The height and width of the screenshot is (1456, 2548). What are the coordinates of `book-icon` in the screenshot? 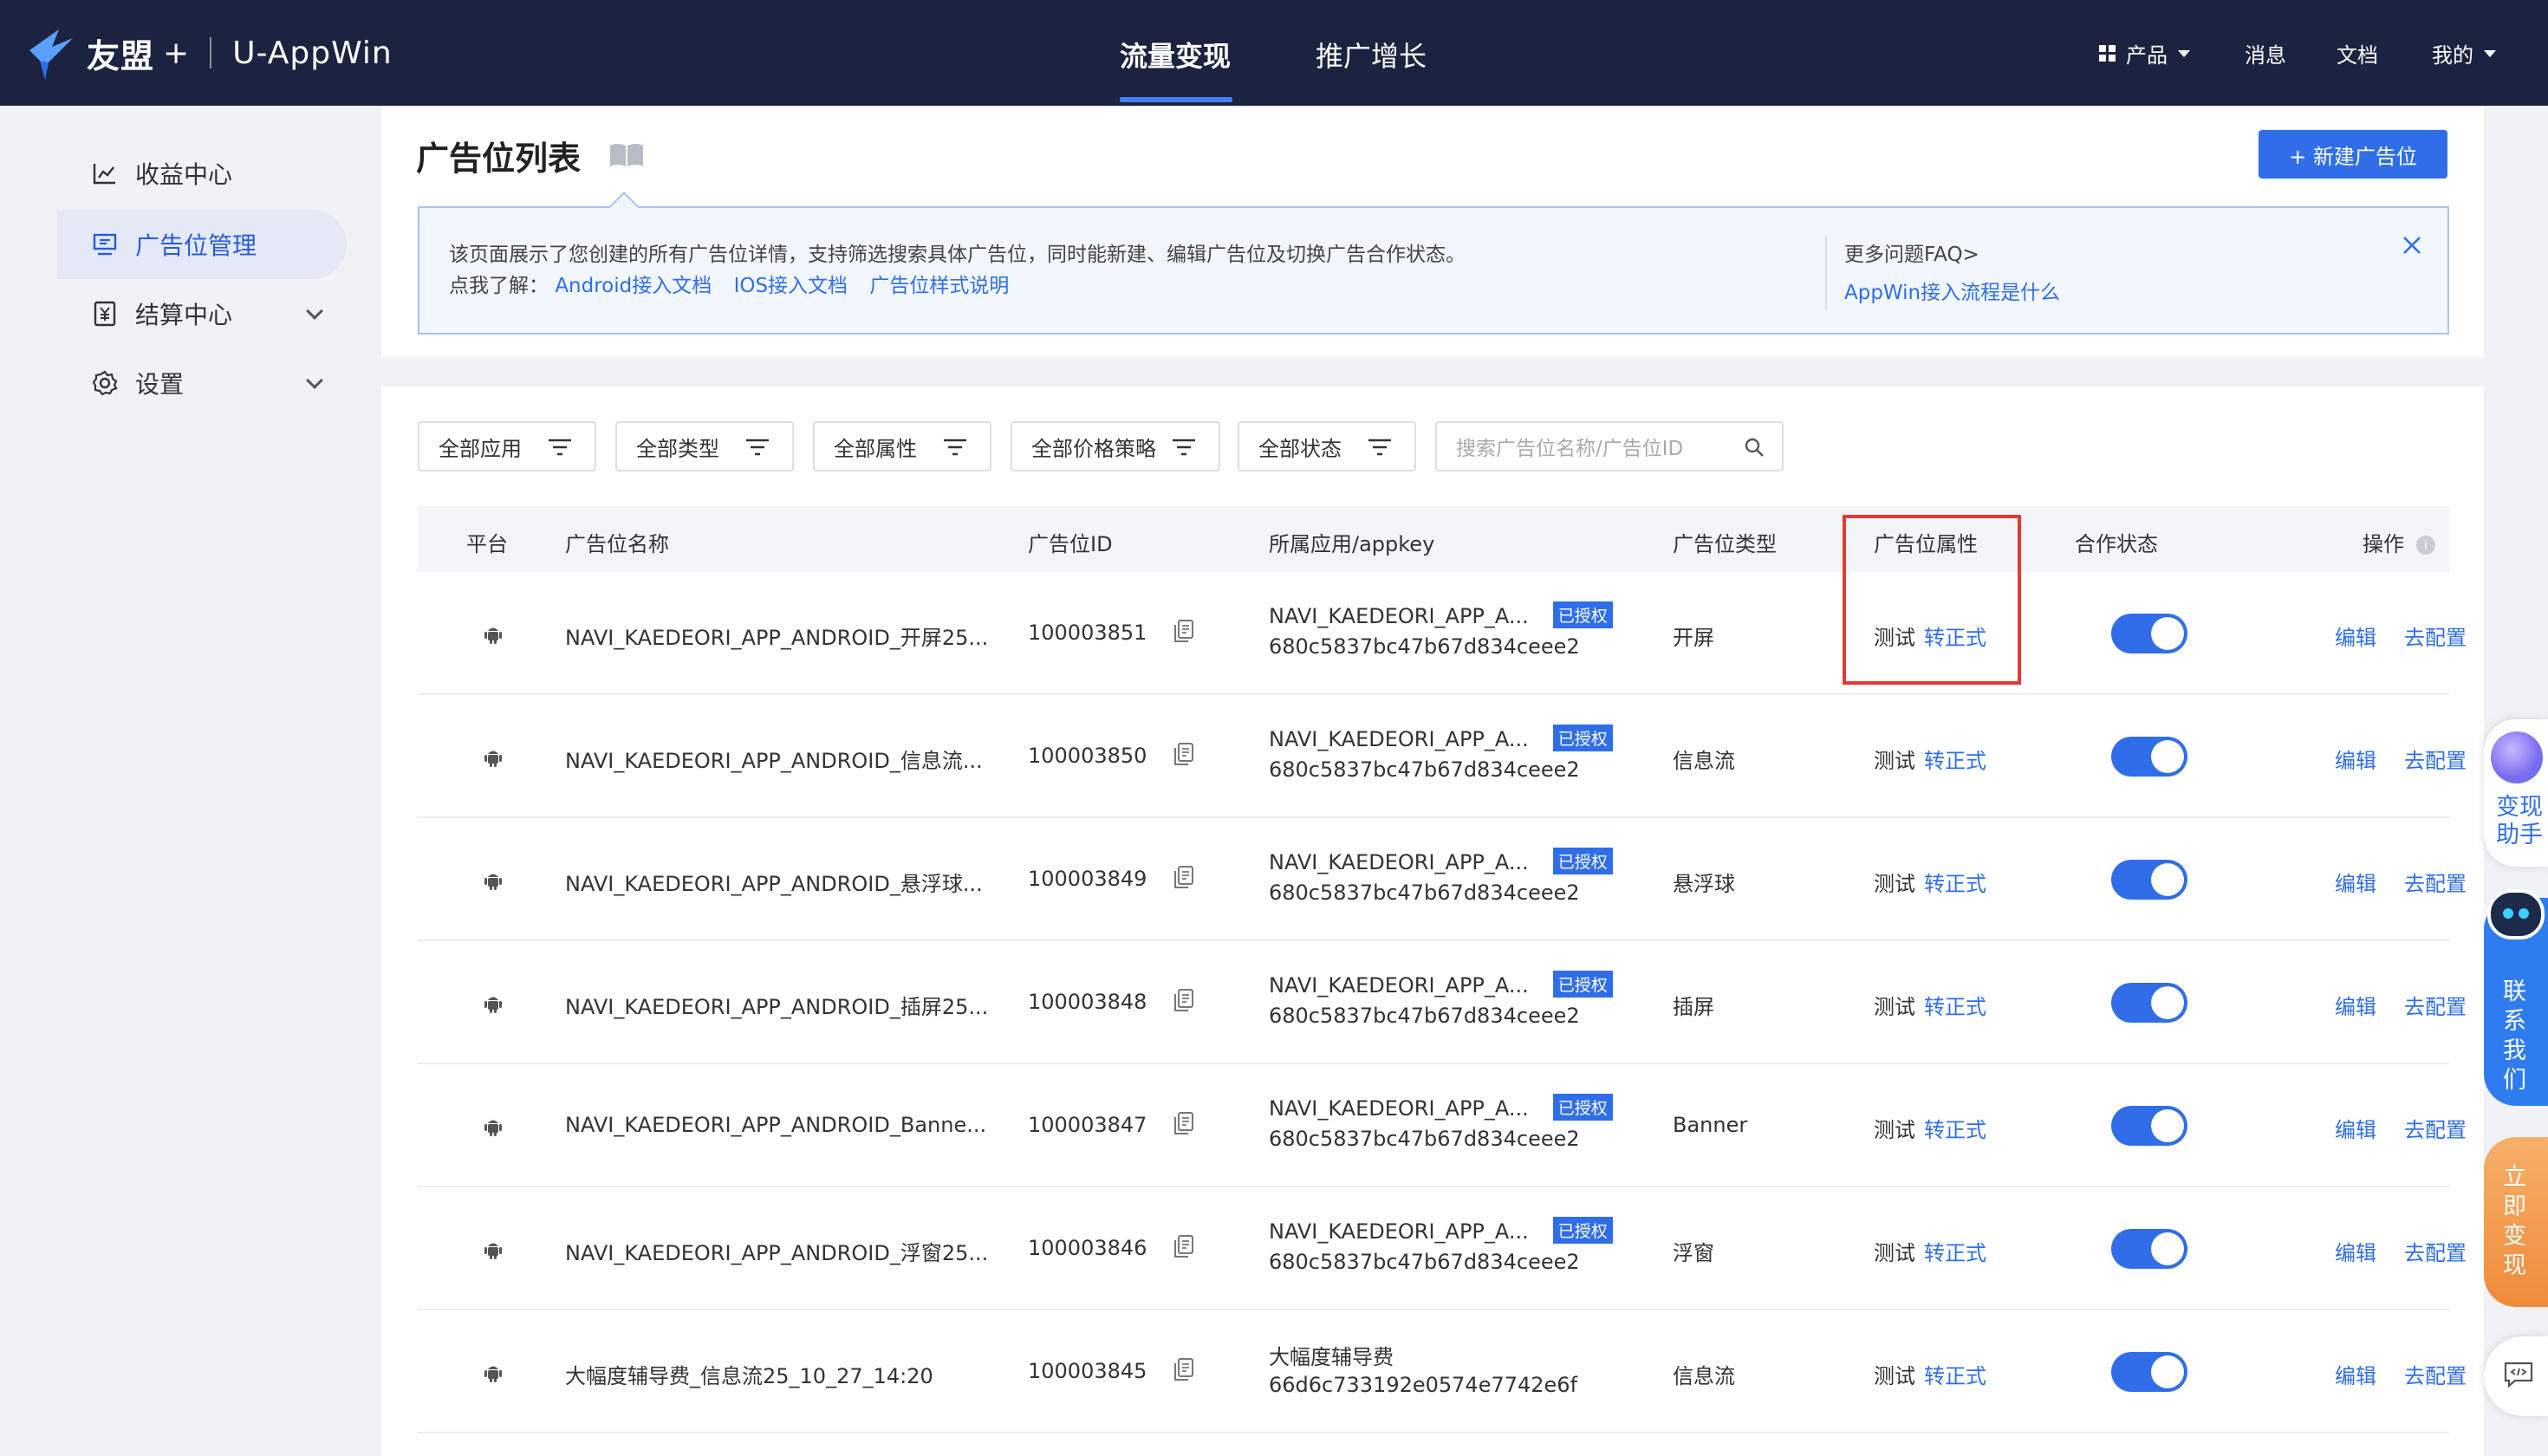 It's located at (626, 155).